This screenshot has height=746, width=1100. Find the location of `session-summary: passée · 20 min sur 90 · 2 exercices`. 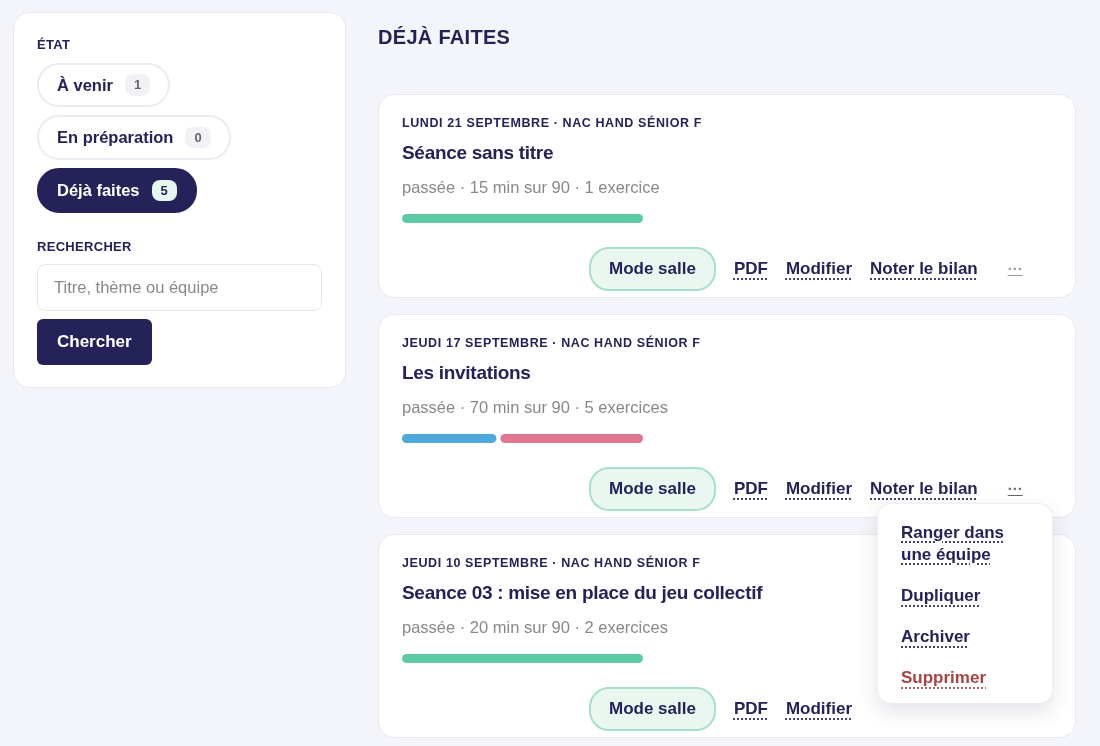

session-summary: passée · 20 min sur 90 · 2 exercices is located at coordinates (535, 628).